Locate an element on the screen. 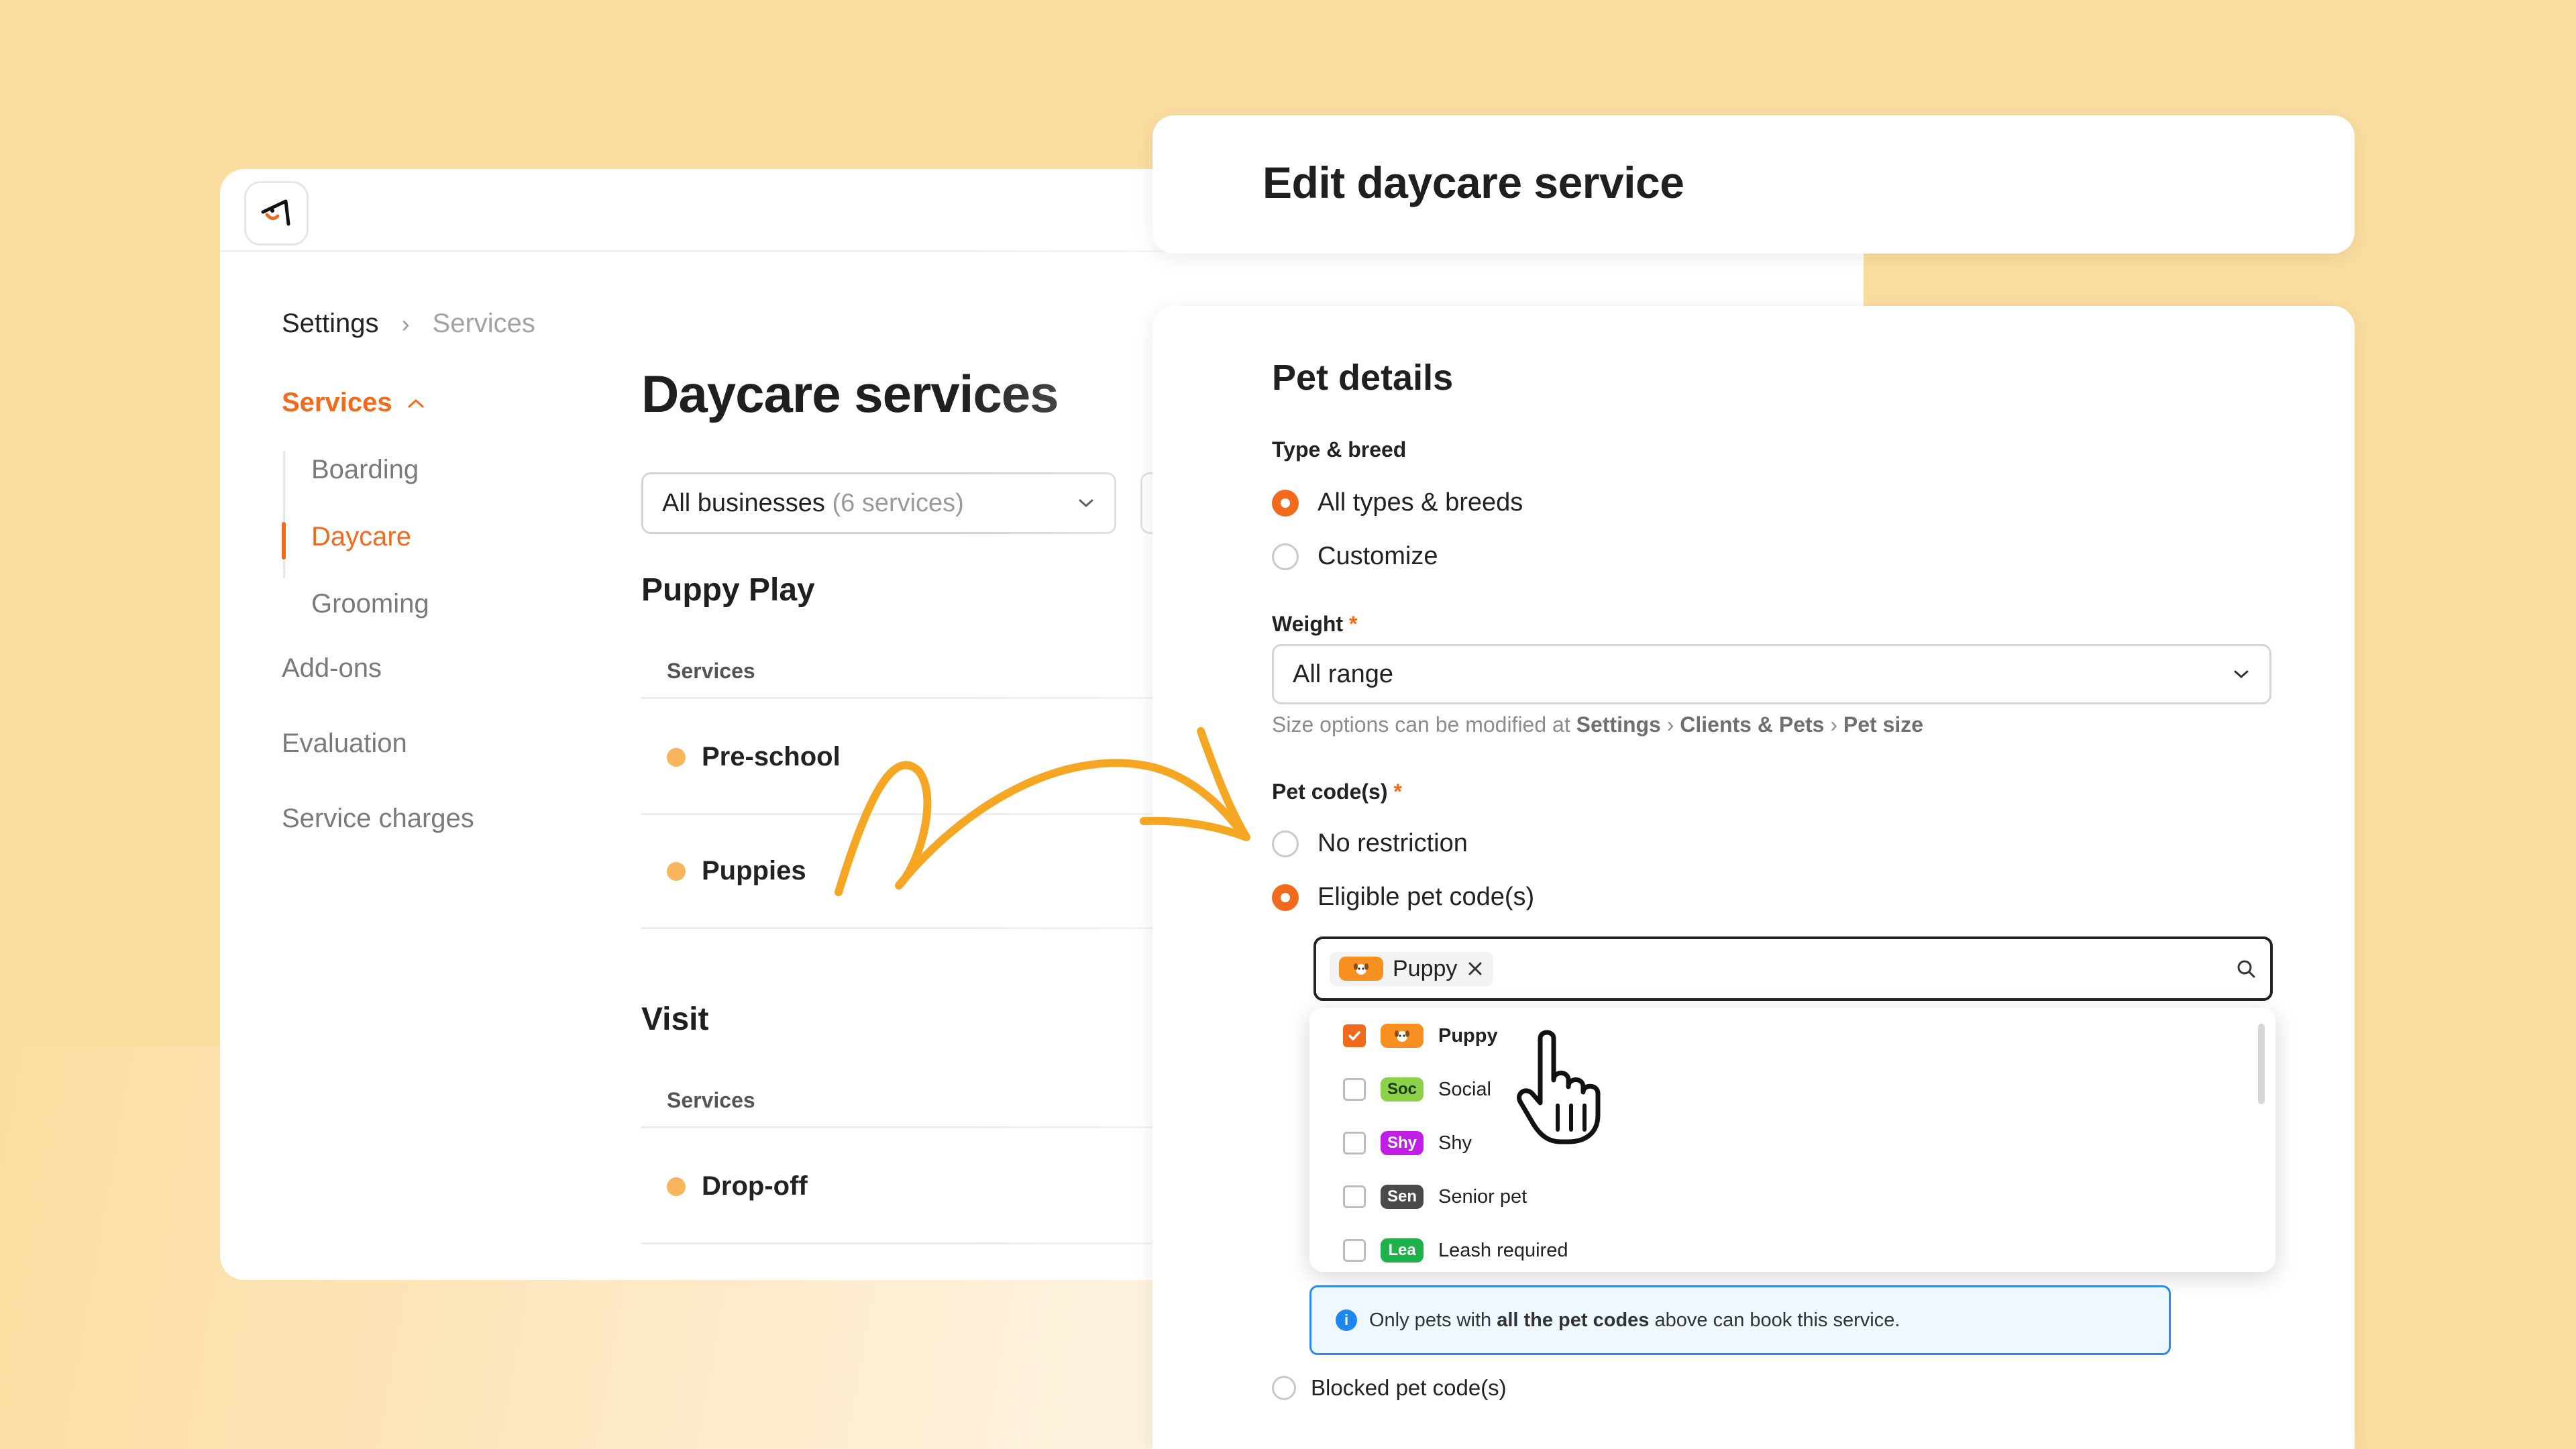 The image size is (2576, 1449). radio-blocked-pet-codes: Blocked pet code(s) is located at coordinates (1389, 1388).